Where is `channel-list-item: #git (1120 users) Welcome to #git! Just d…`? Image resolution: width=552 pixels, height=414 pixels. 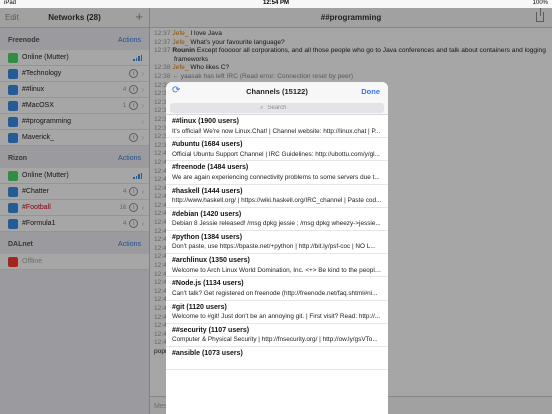
channel-list-item: #git (1120 users) Welcome to #git! Just d… is located at coordinates (277, 312).